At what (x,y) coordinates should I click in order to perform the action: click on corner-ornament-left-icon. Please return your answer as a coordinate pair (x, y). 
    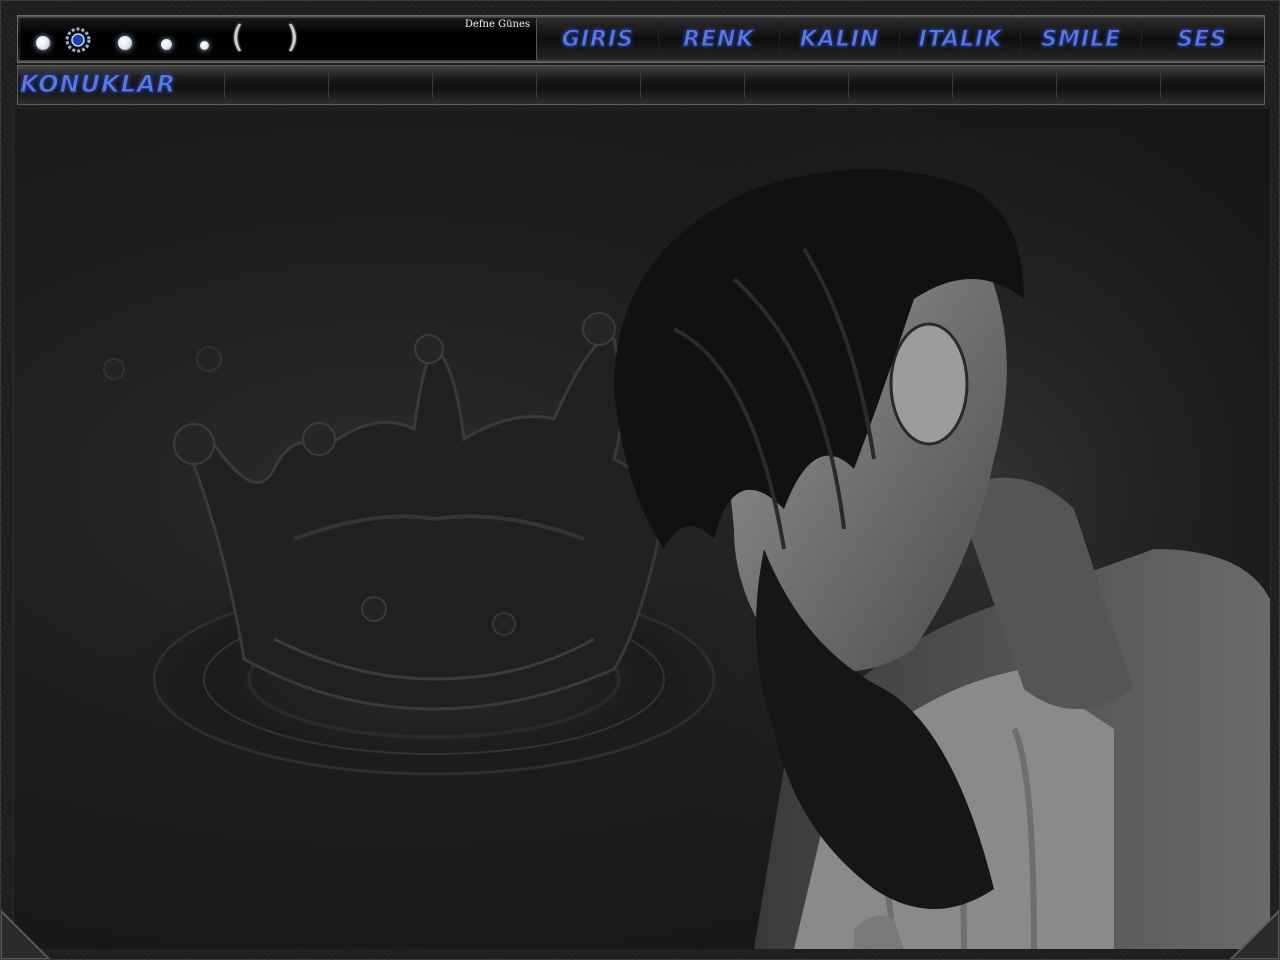
    Looking at the image, I should click on (26, 934).